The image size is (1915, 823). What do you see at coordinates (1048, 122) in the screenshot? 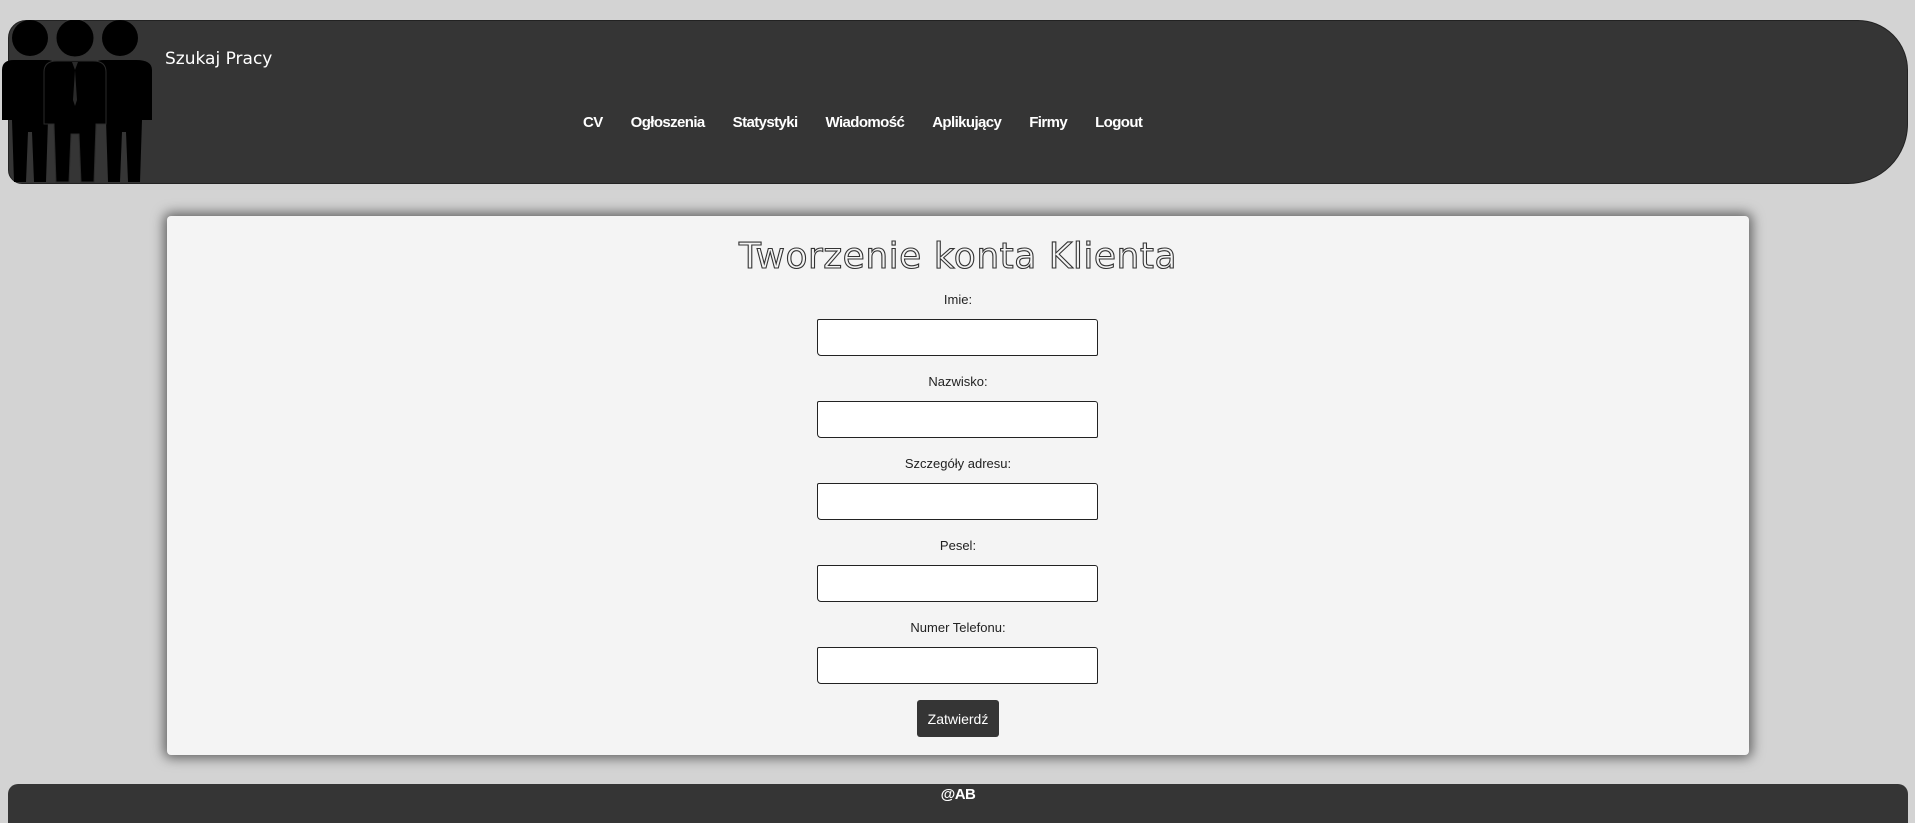
I see `nav-item-firmy: Firmy` at bounding box center [1048, 122].